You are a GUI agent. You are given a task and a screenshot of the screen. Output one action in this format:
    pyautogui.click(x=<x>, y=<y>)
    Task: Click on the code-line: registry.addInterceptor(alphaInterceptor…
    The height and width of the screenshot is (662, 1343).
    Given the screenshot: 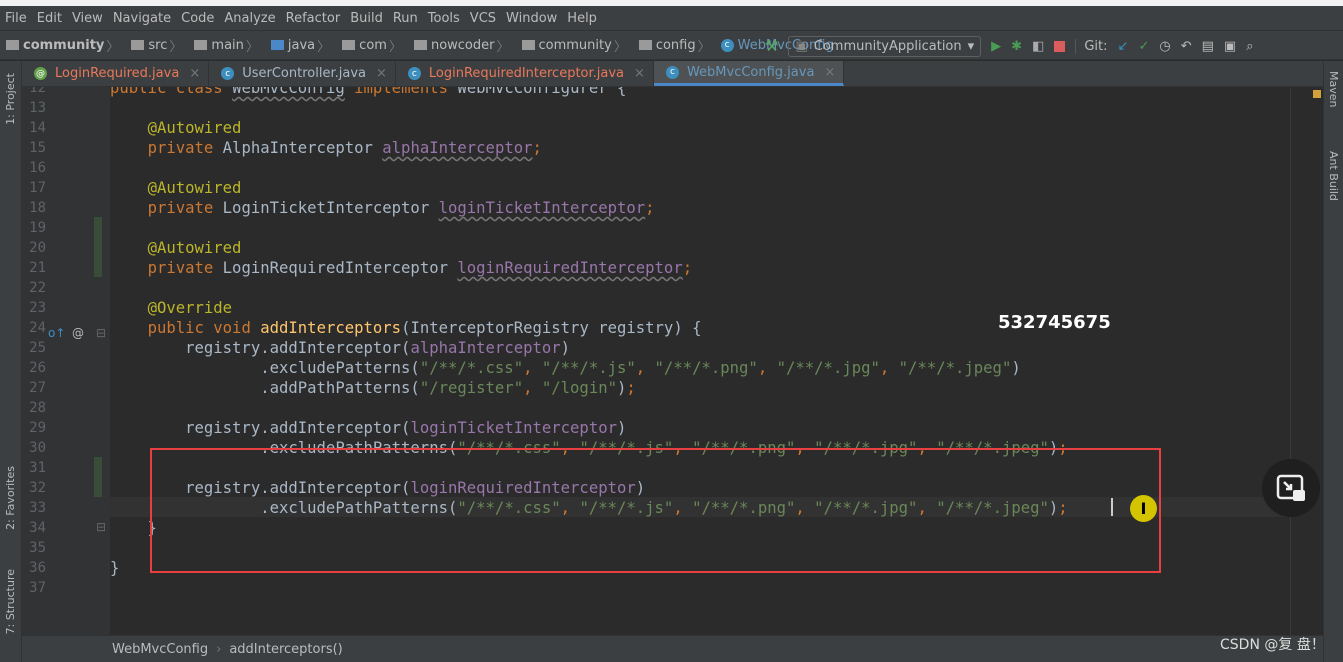 What is the action you would take?
    pyautogui.click(x=340, y=348)
    